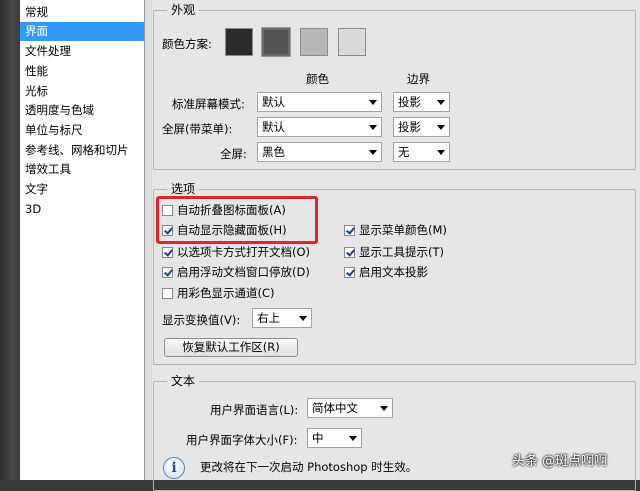  What do you see at coordinates (319, 127) in the screenshot?
I see `fullscreen-menu-color-select: 默认` at bounding box center [319, 127].